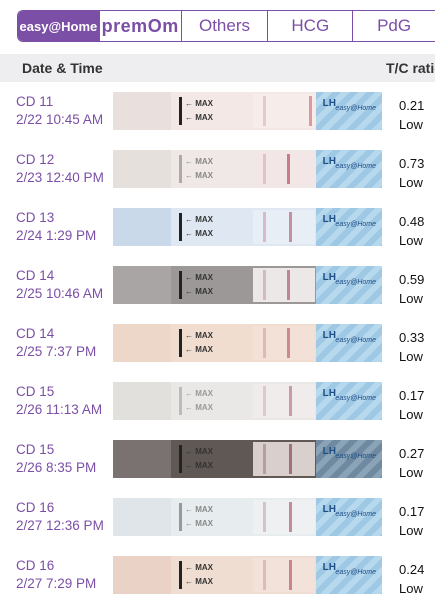 This screenshot has width=435, height=608. I want to click on test-datetime: 2/22 10:45 AM, so click(60, 119).